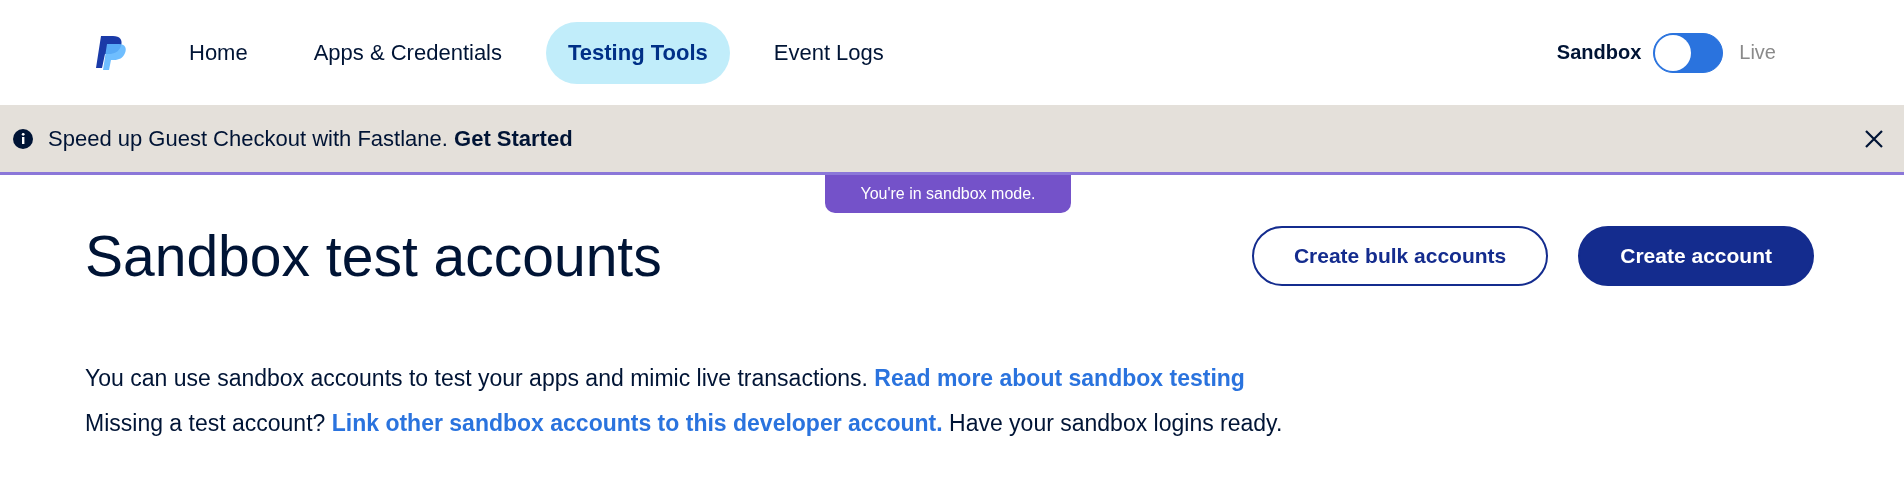 This screenshot has width=1904, height=477. What do you see at coordinates (1599, 52) in the screenshot?
I see `toggle-label: Sandbox` at bounding box center [1599, 52].